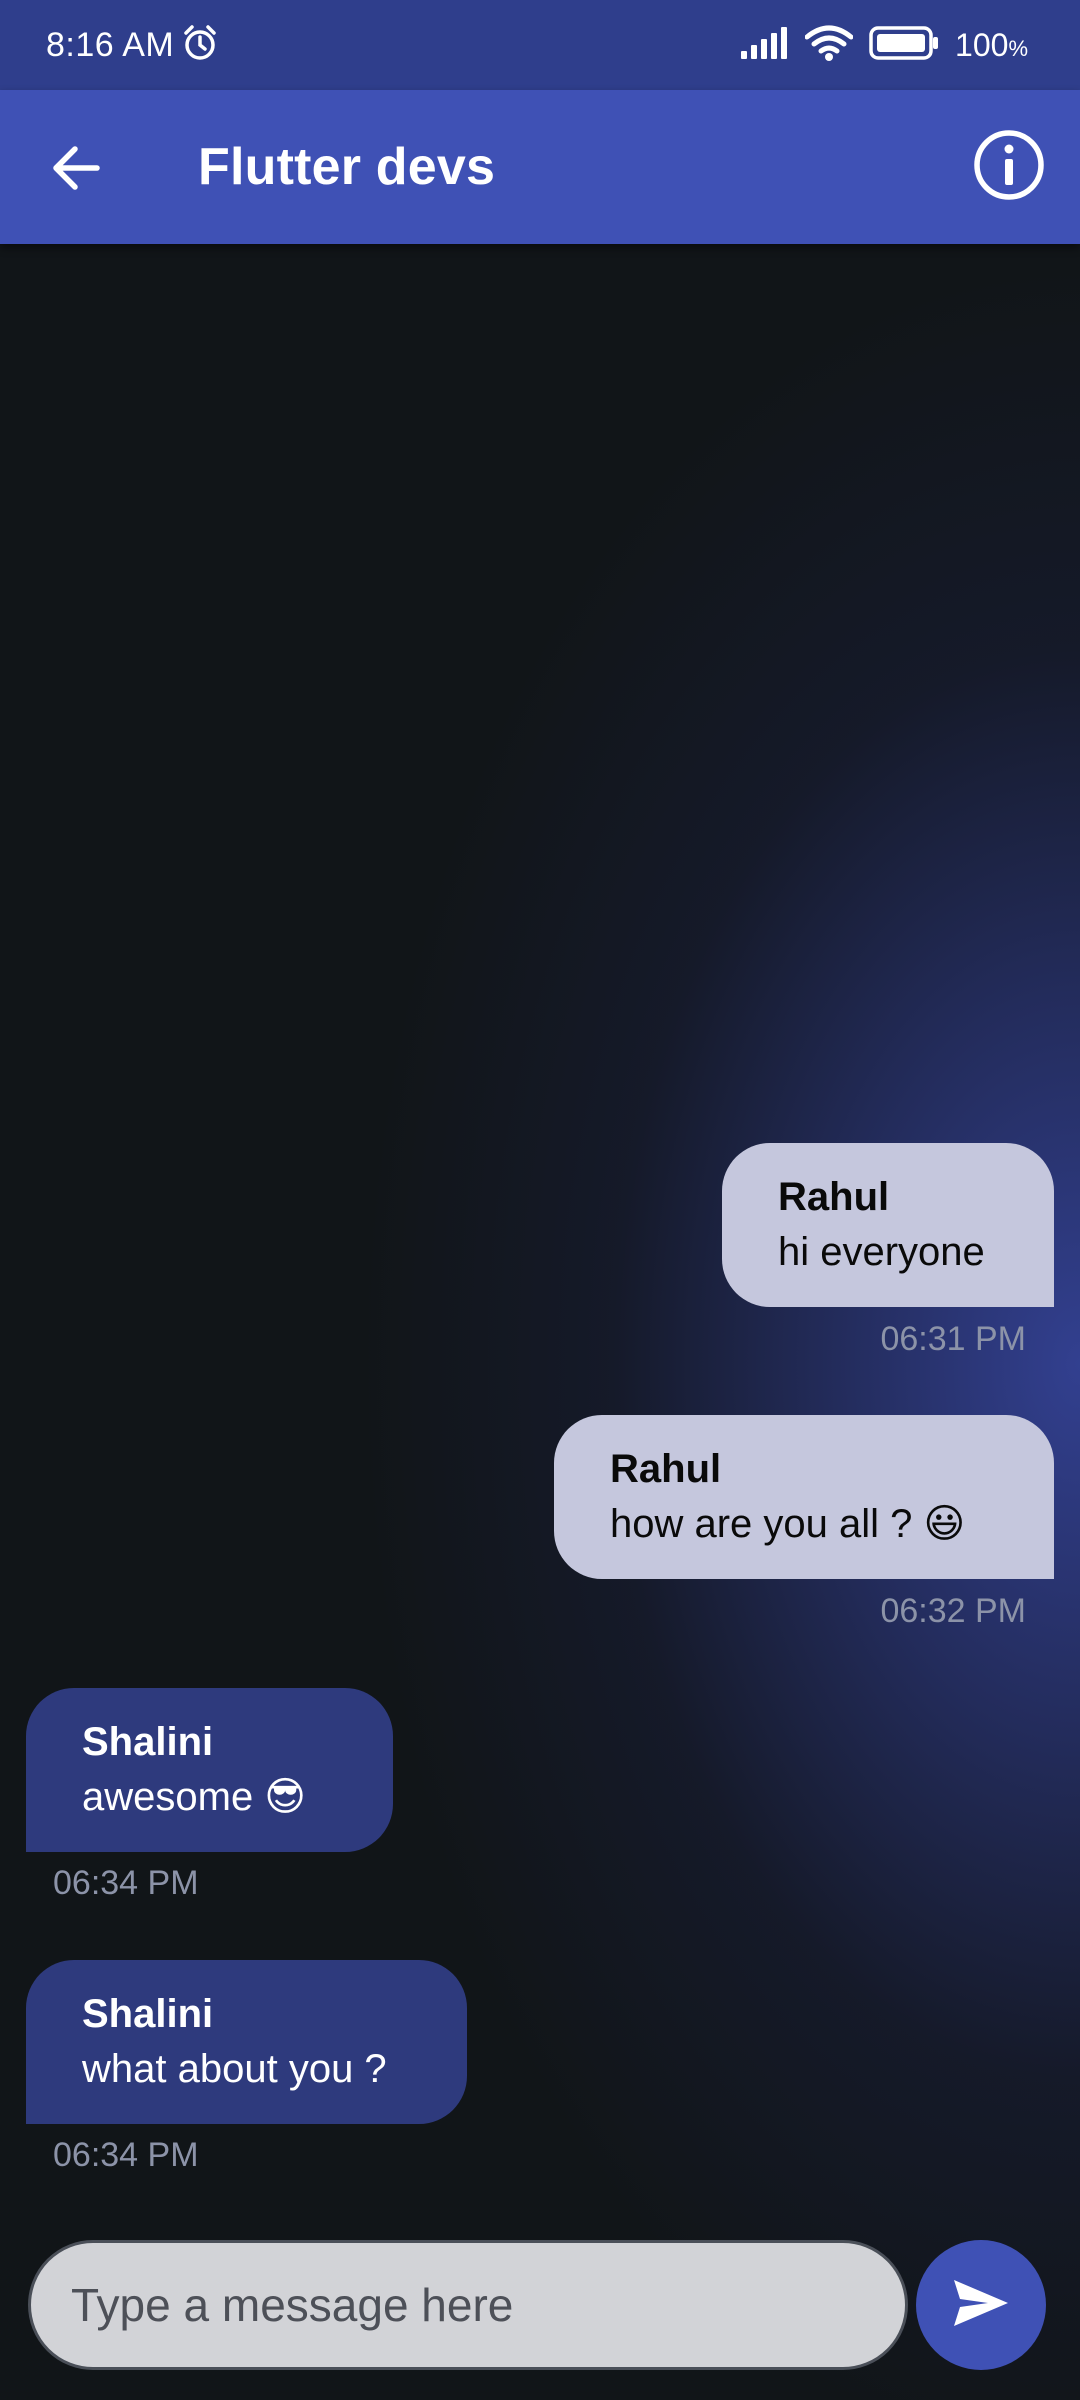 The width and height of the screenshot is (1080, 2400). Describe the element at coordinates (292, 2305) in the screenshot. I see `message-input-placeholder: Type a message here` at that location.